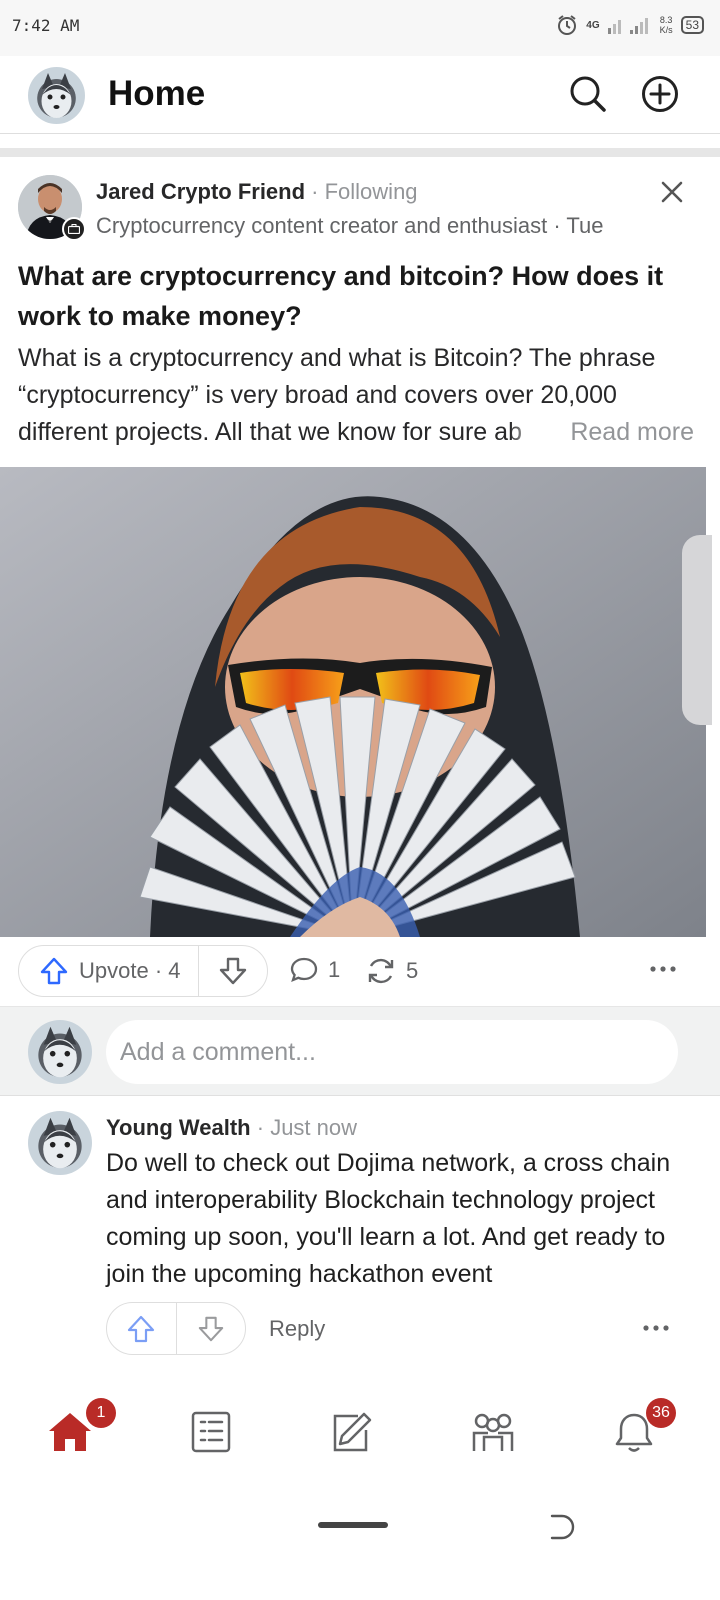 The image size is (720, 1600). I want to click on composer-avatar, so click(60, 1052).